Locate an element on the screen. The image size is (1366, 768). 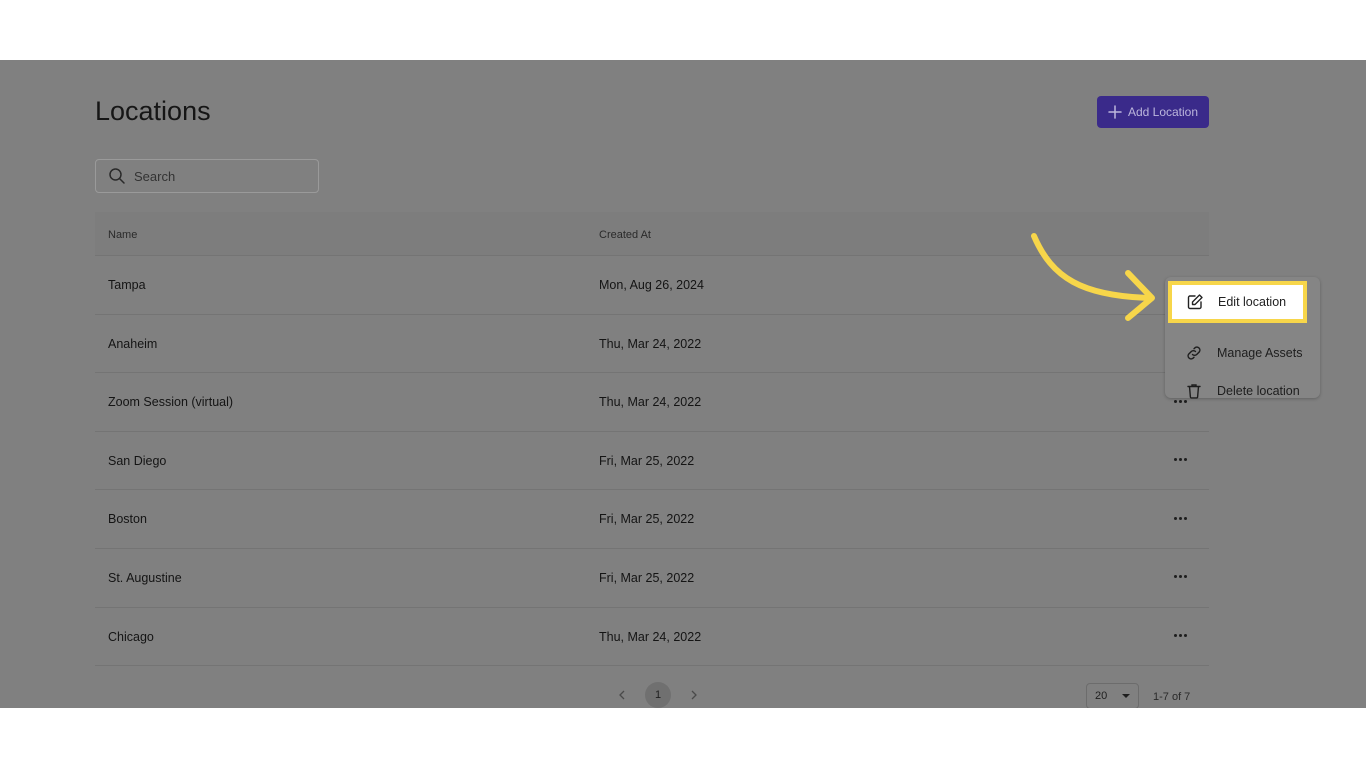
table-row: Chicago Thu, Mar 24, 2022 is located at coordinates (652, 637).